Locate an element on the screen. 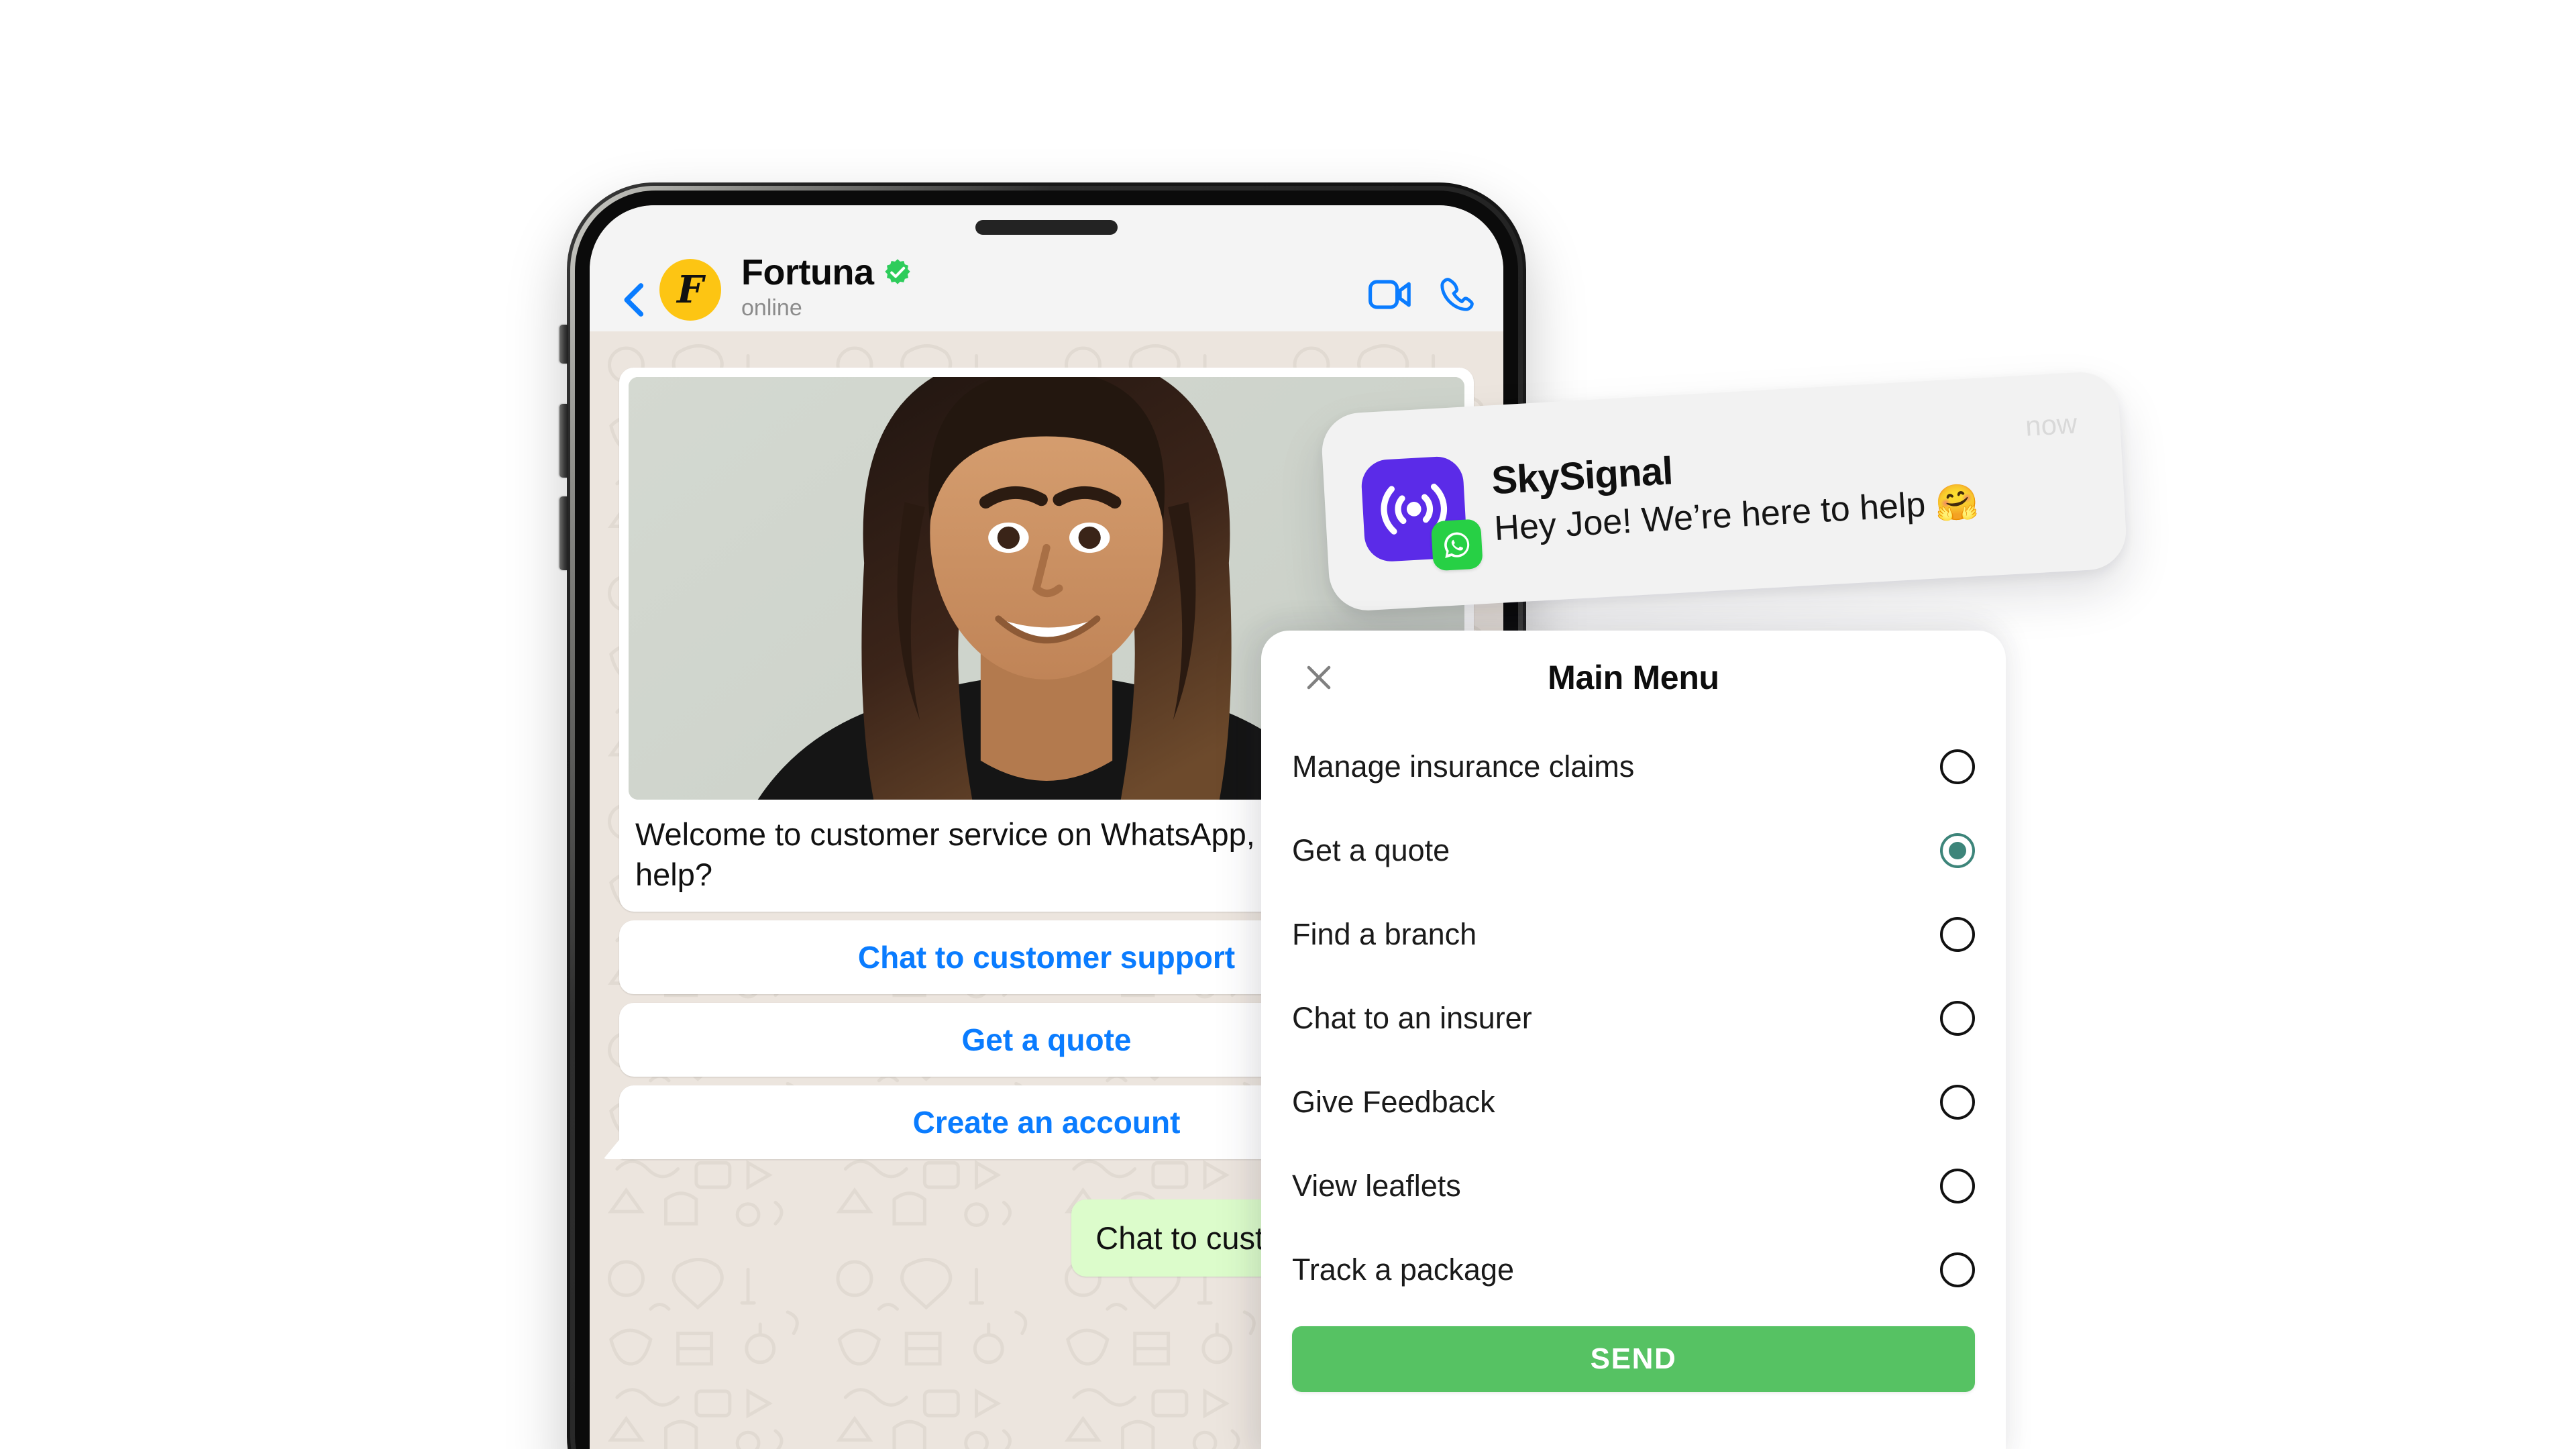  menu-option-label: Manage insurance claims is located at coordinates (1463, 766).